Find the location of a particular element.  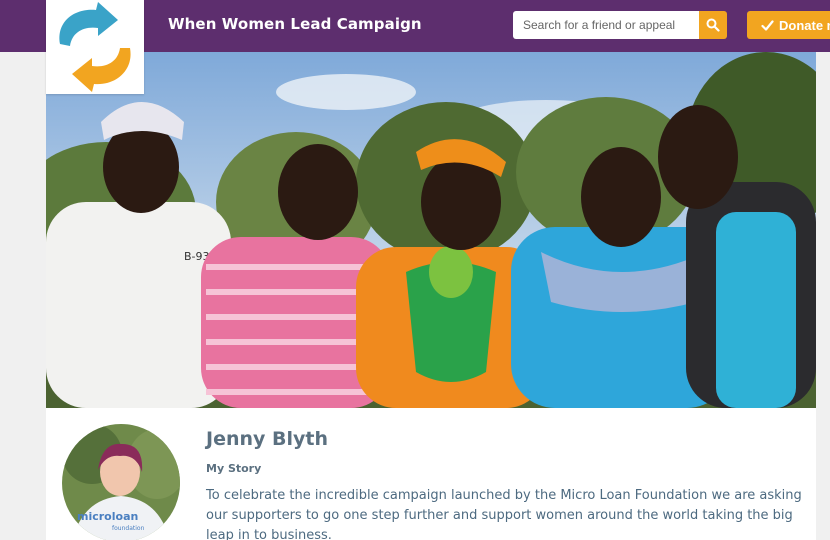

swap-arrows-logo-icon is located at coordinates (95, 47).